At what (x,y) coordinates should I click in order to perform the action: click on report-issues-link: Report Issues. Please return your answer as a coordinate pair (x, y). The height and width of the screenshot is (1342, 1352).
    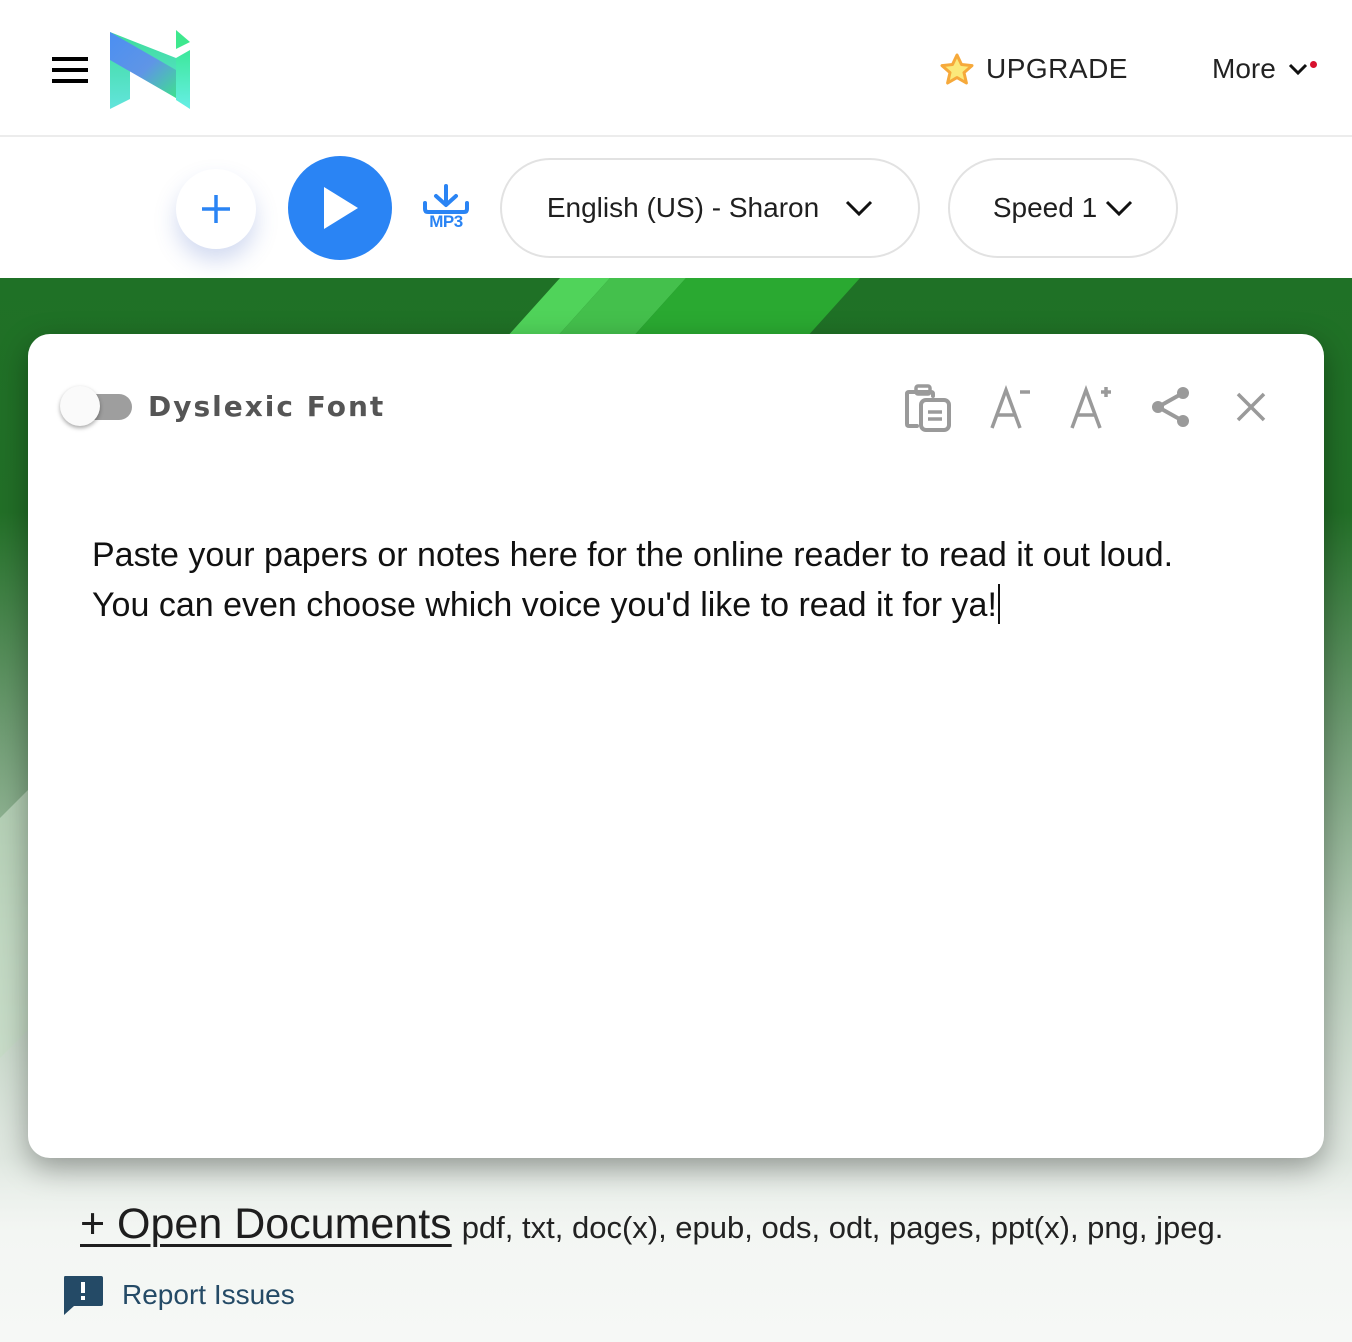
    Looking at the image, I should click on (178, 1295).